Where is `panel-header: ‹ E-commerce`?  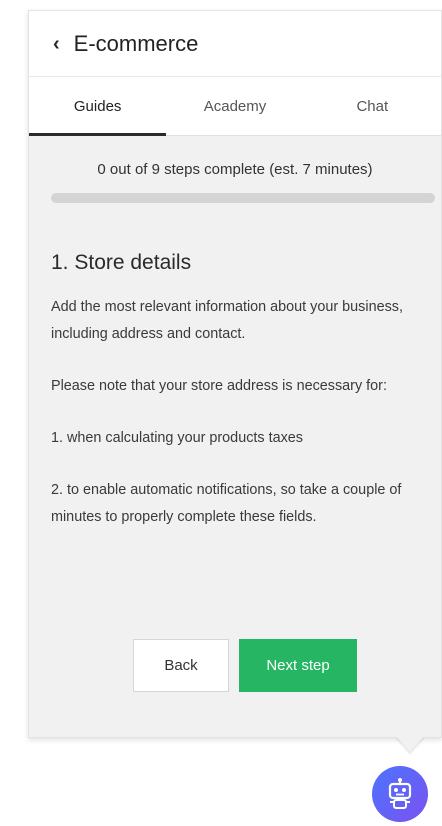
panel-header: ‹ E-commerce is located at coordinates (235, 44).